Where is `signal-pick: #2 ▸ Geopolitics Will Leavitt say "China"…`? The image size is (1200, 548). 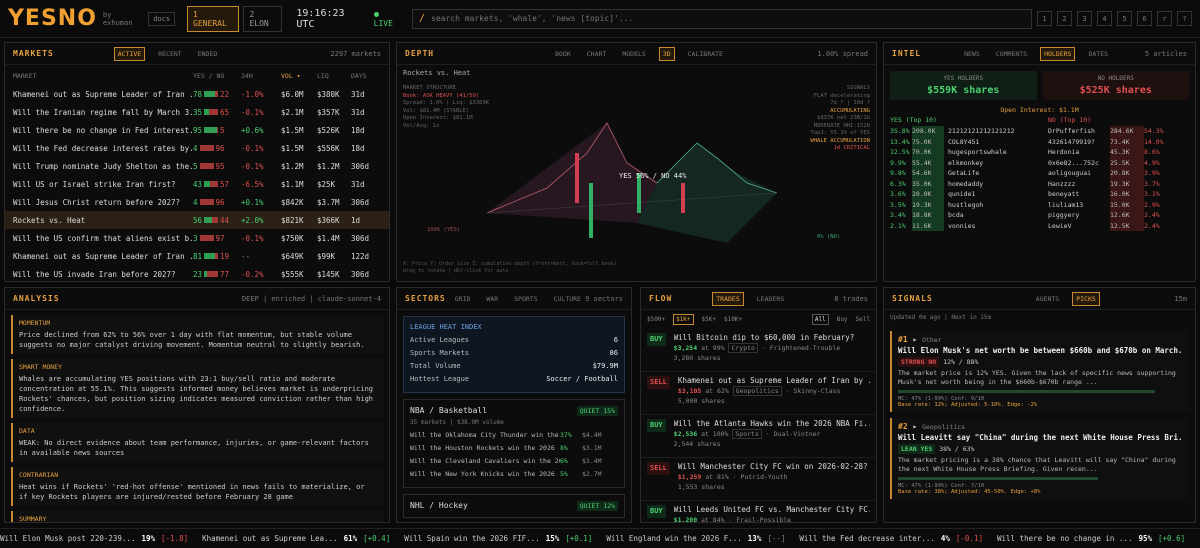 signal-pick: #2 ▸ Geopolitics Will Leavitt say "China"… is located at coordinates (1039, 458).